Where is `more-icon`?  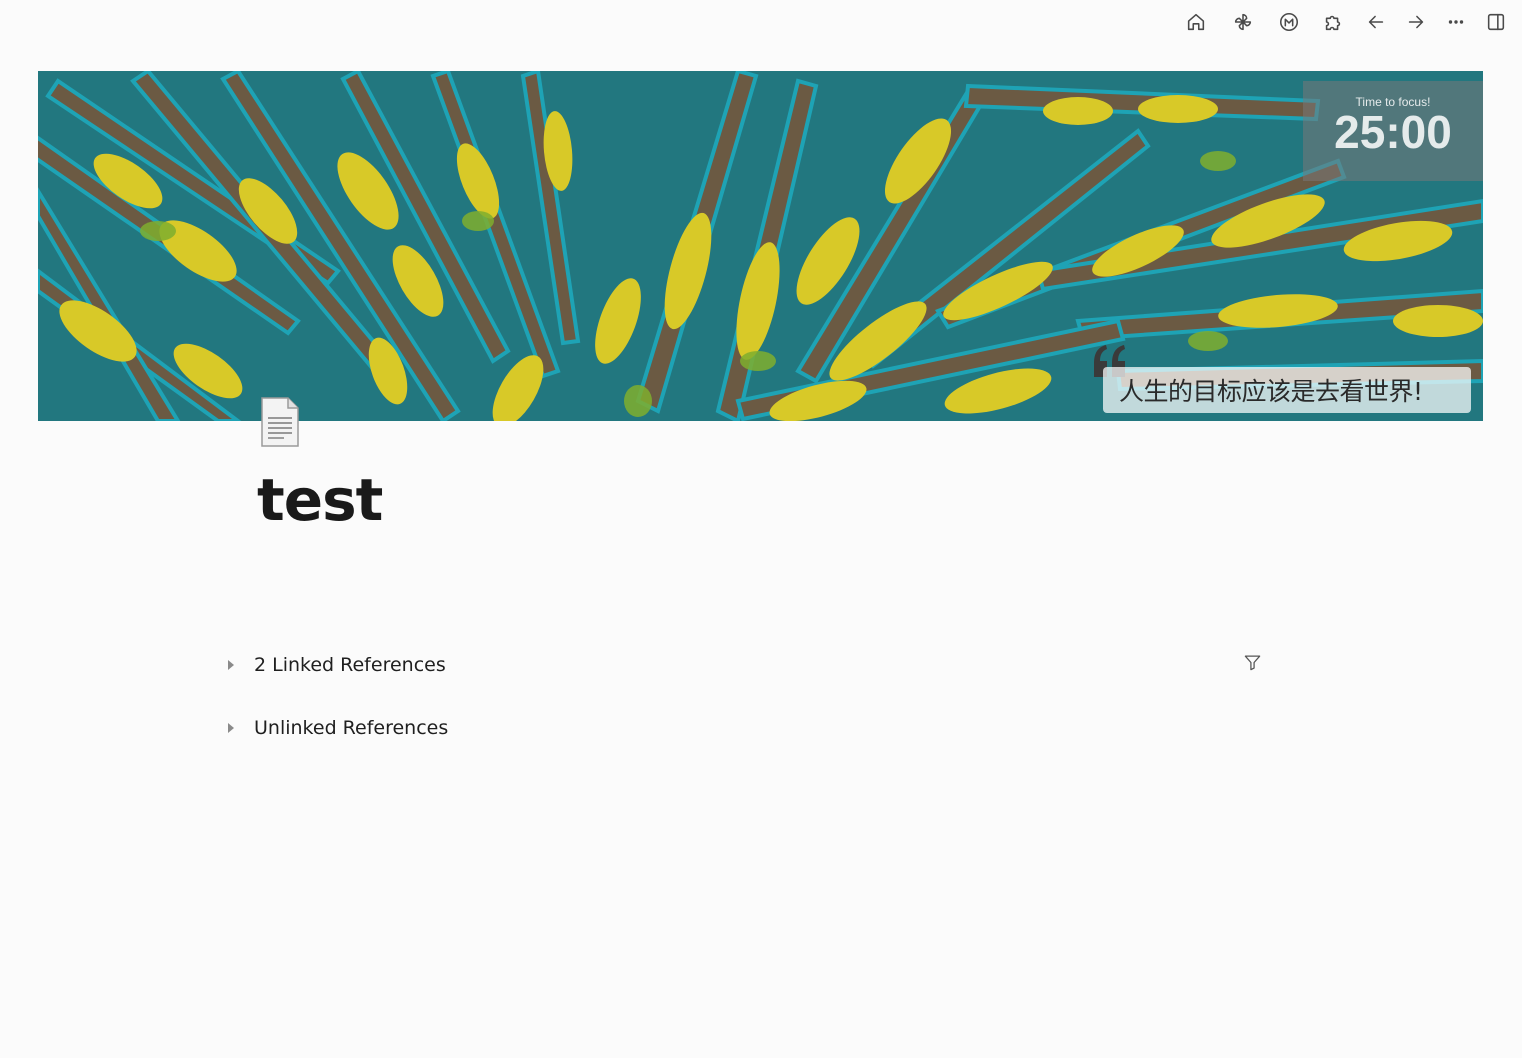
more-icon is located at coordinates (1456, 22).